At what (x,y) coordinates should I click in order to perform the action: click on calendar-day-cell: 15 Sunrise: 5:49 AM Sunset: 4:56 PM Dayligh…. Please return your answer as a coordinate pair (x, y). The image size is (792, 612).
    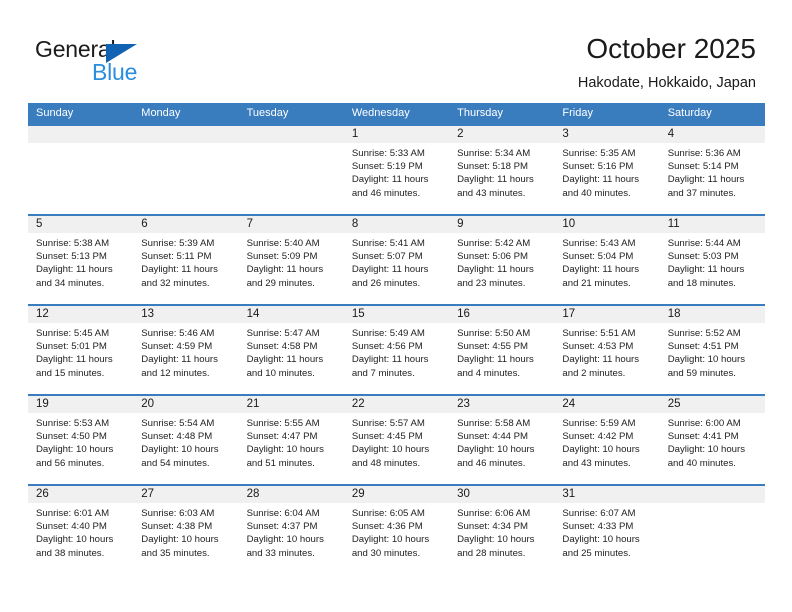
    Looking at the image, I should click on (396, 350).